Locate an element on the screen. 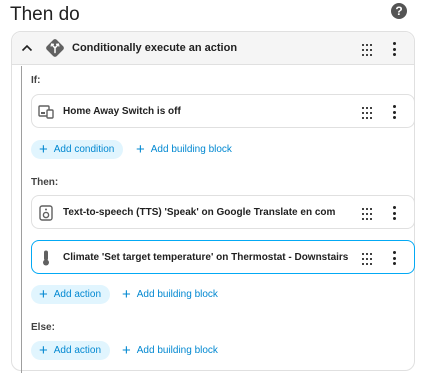 The width and height of the screenshot is (421, 375). nesting-rule is located at coordinates (21, 219).